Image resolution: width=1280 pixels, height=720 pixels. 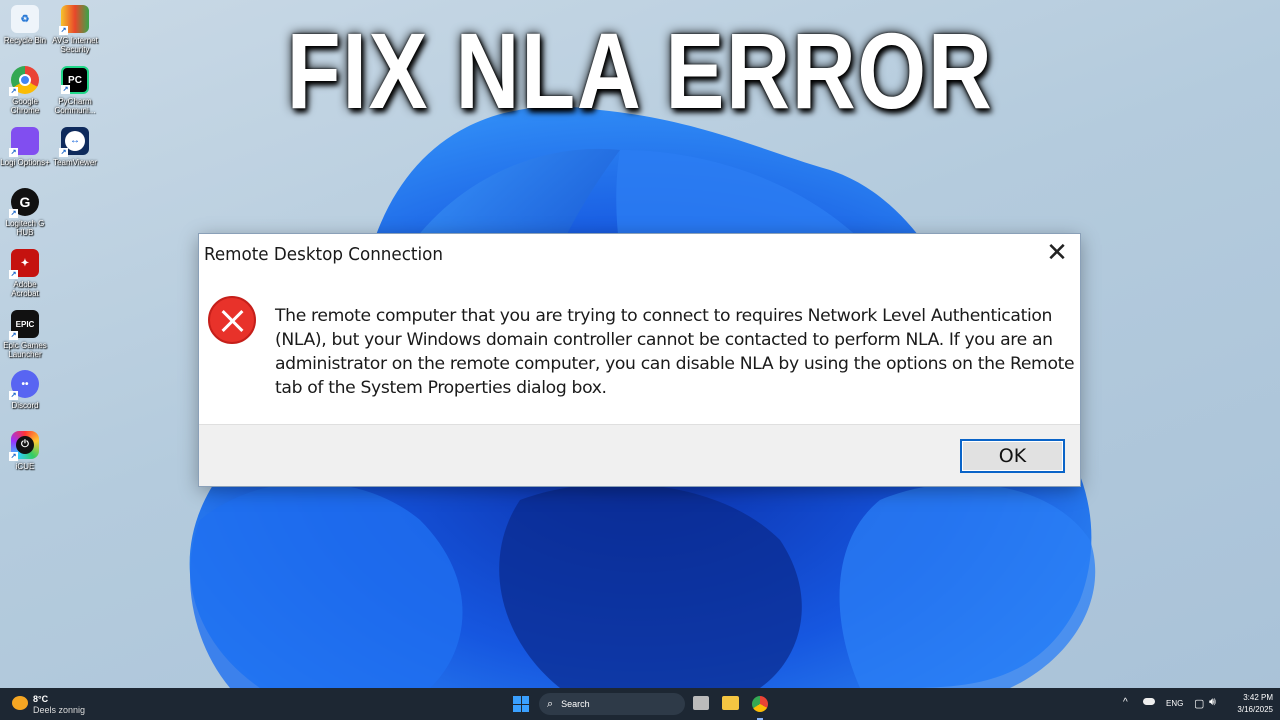 I want to click on desktop-icon-chrome: Google Chrome, so click(x=25, y=90).